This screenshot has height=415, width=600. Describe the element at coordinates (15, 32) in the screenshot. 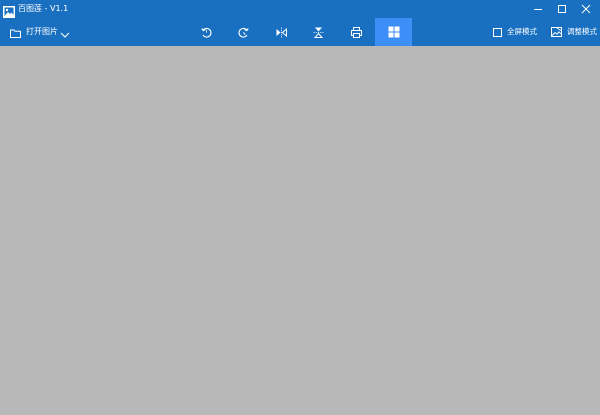

I see `folder-icon` at that location.